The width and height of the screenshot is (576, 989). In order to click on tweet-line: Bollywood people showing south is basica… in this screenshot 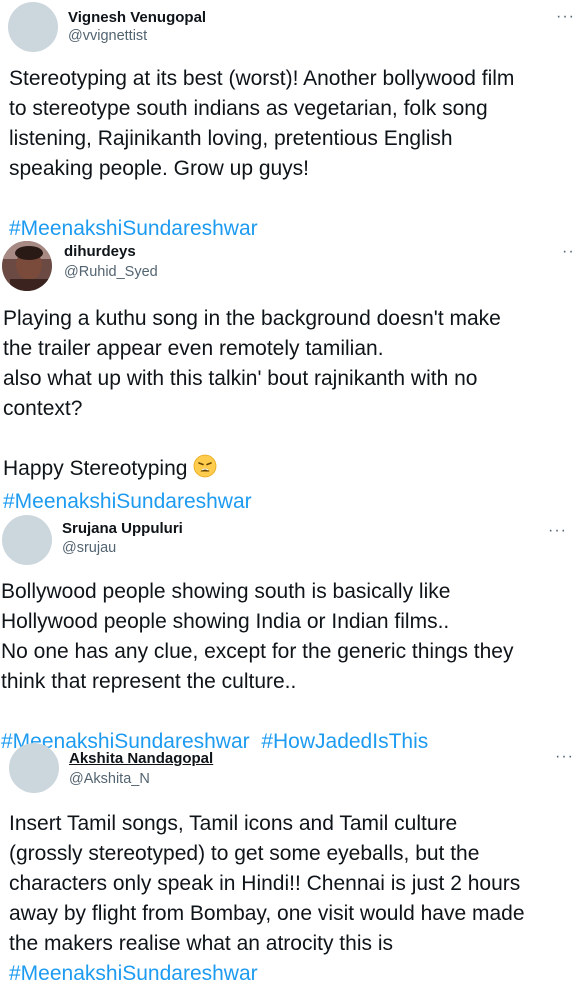, I will do `click(226, 591)`.